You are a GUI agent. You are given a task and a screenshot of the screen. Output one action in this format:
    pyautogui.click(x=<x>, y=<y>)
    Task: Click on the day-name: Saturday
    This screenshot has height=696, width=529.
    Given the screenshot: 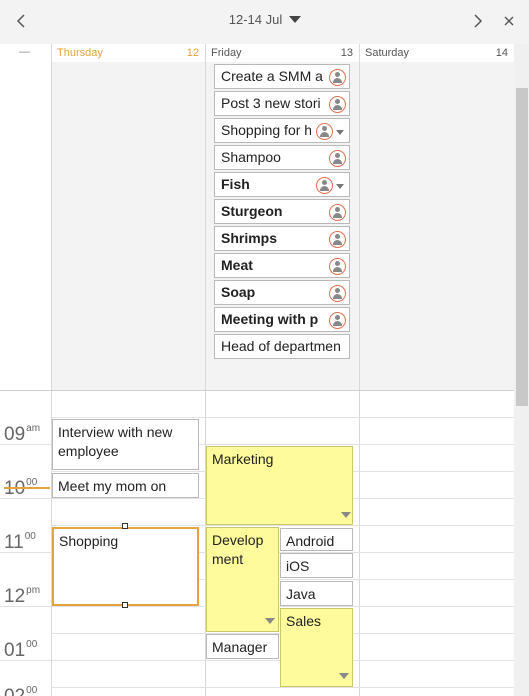 What is the action you would take?
    pyautogui.click(x=387, y=53)
    